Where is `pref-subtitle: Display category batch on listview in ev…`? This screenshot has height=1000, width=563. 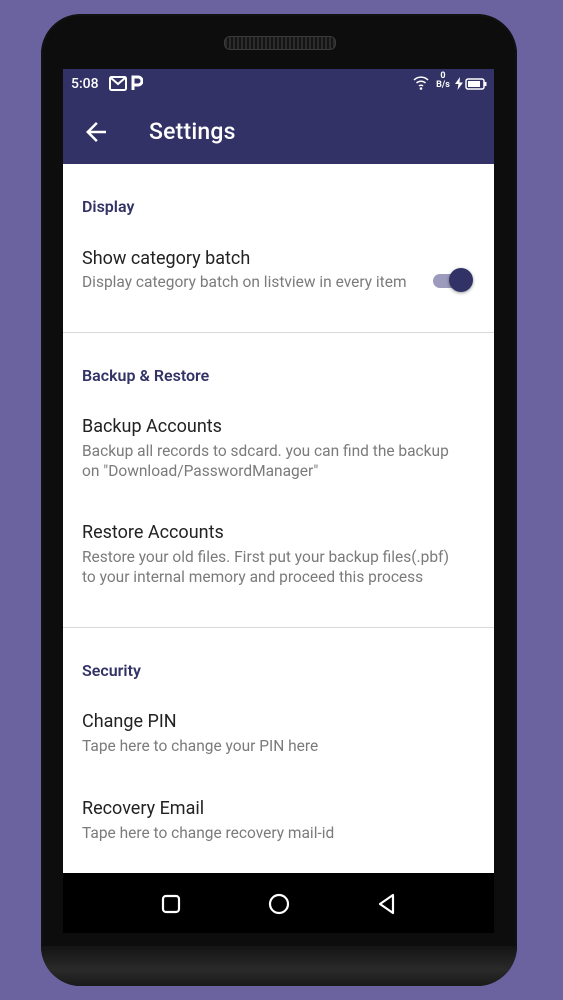
pref-subtitle: Display category batch on listview in ev… is located at coordinates (244, 282).